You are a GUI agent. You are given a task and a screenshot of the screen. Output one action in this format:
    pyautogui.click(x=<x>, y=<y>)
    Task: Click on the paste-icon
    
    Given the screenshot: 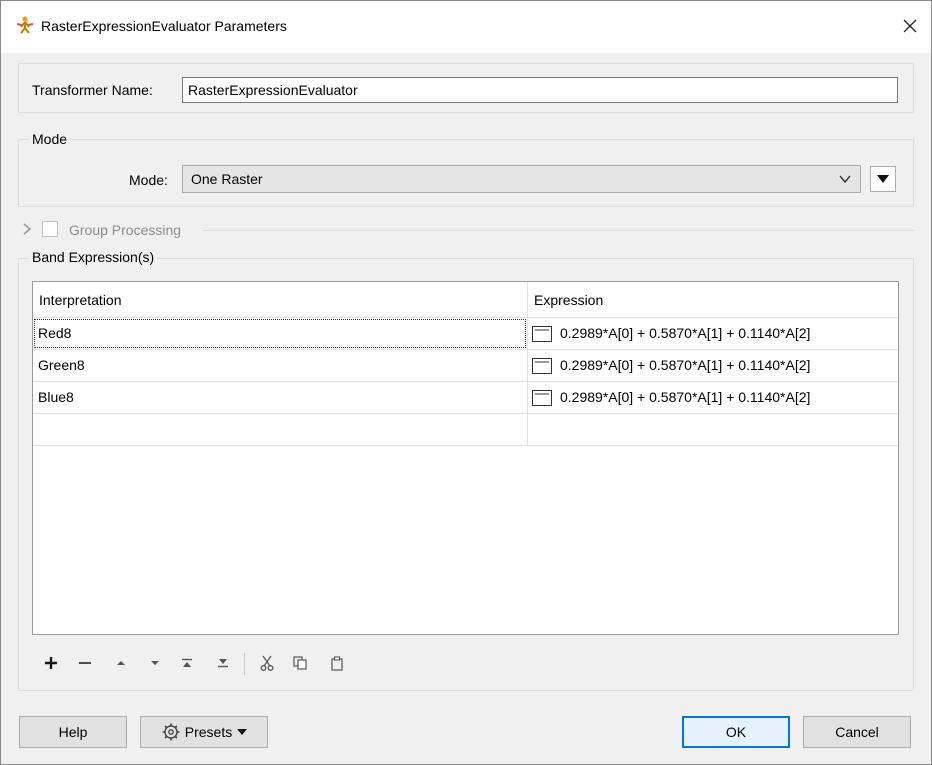 What is the action you would take?
    pyautogui.click(x=337, y=663)
    